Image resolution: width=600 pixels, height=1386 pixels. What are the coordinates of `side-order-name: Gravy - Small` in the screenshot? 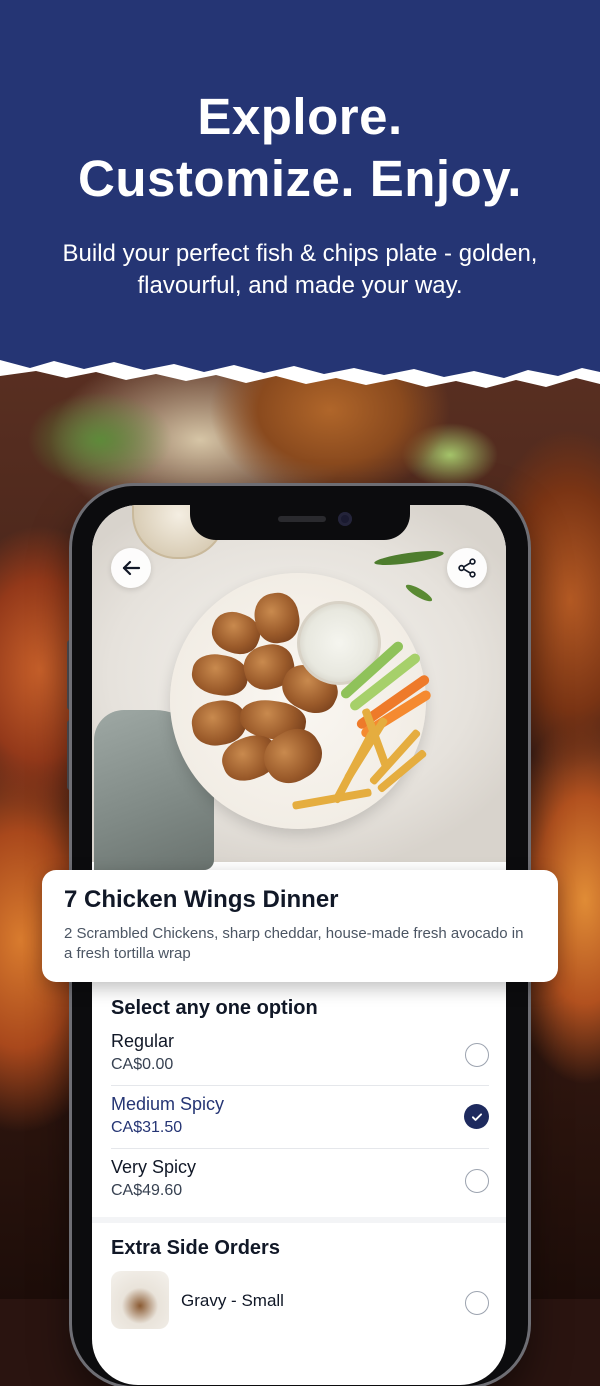 It's located at (232, 1300).